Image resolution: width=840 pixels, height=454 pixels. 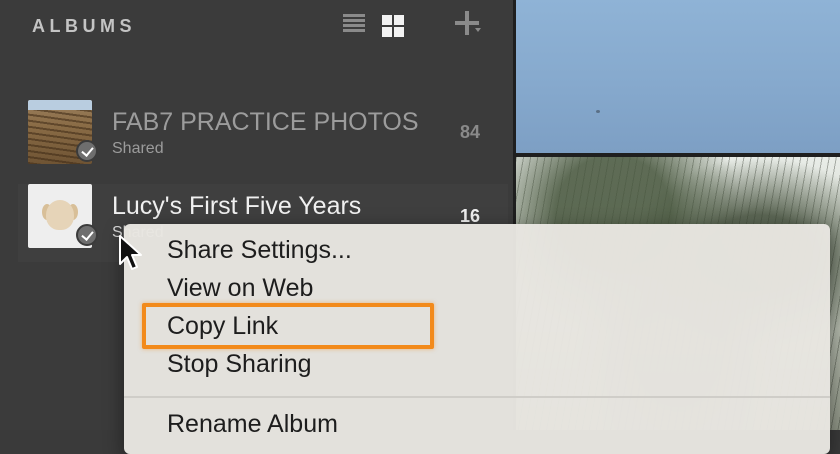 I want to click on albums-heading: ALBUMS, so click(x=84, y=26).